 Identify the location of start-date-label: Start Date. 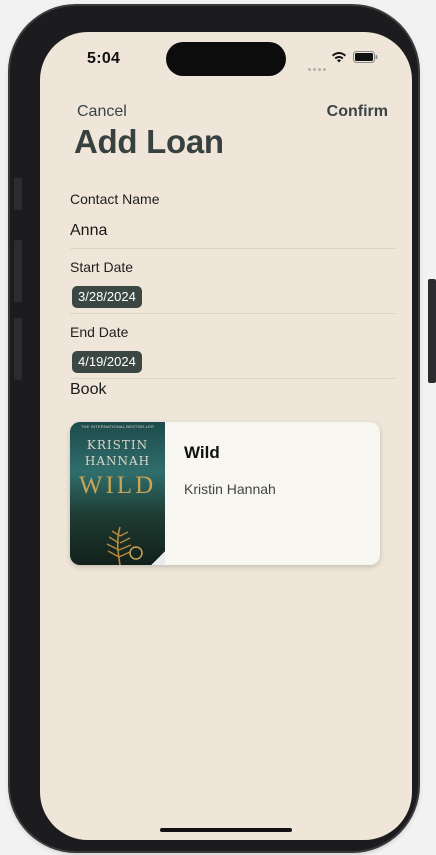
(102, 267).